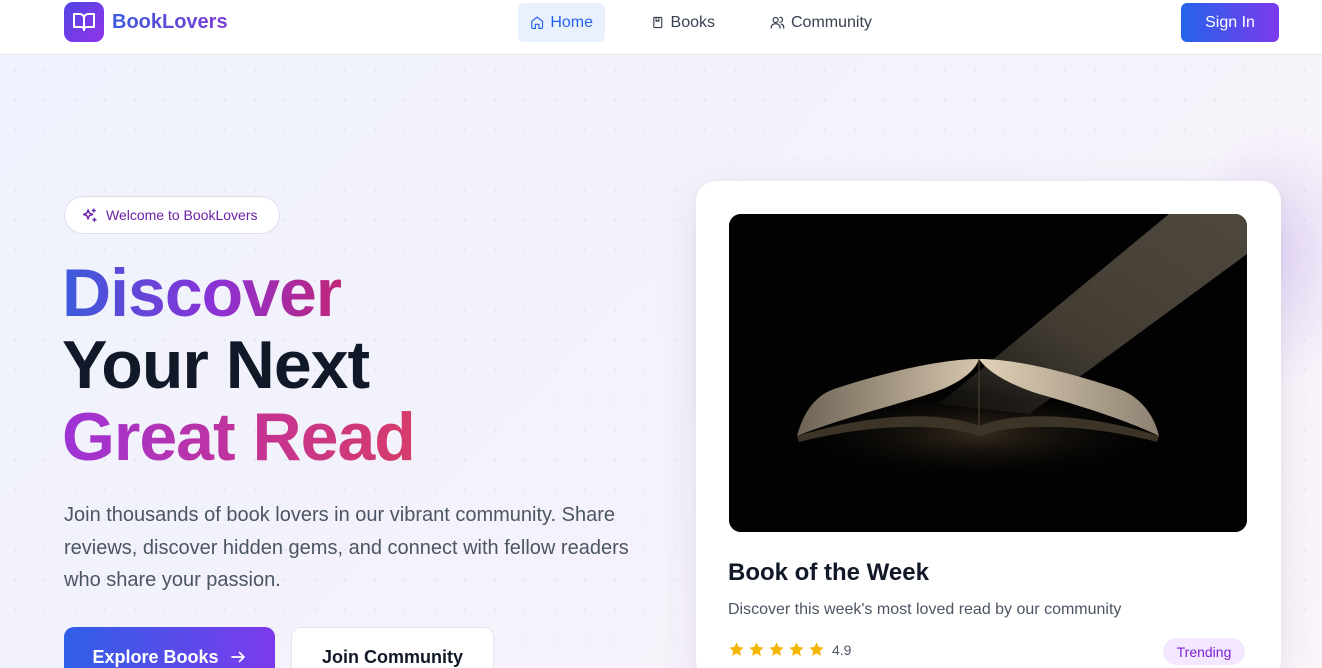  Describe the element at coordinates (692, 22) in the screenshot. I see `nav-books-label: Books` at that location.